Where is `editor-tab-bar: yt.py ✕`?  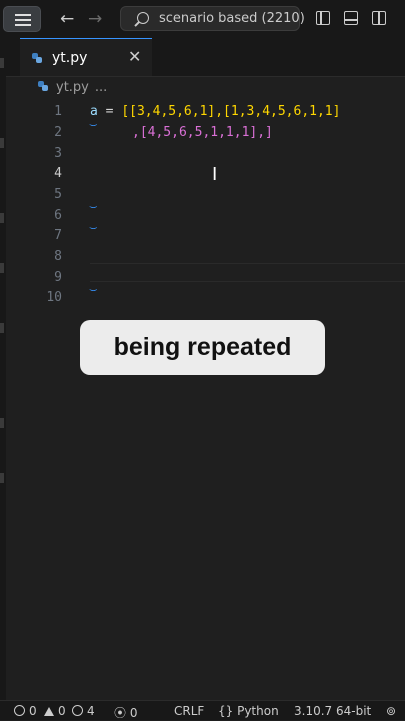
editor-tab-bar: yt.py ✕ is located at coordinates (205, 57).